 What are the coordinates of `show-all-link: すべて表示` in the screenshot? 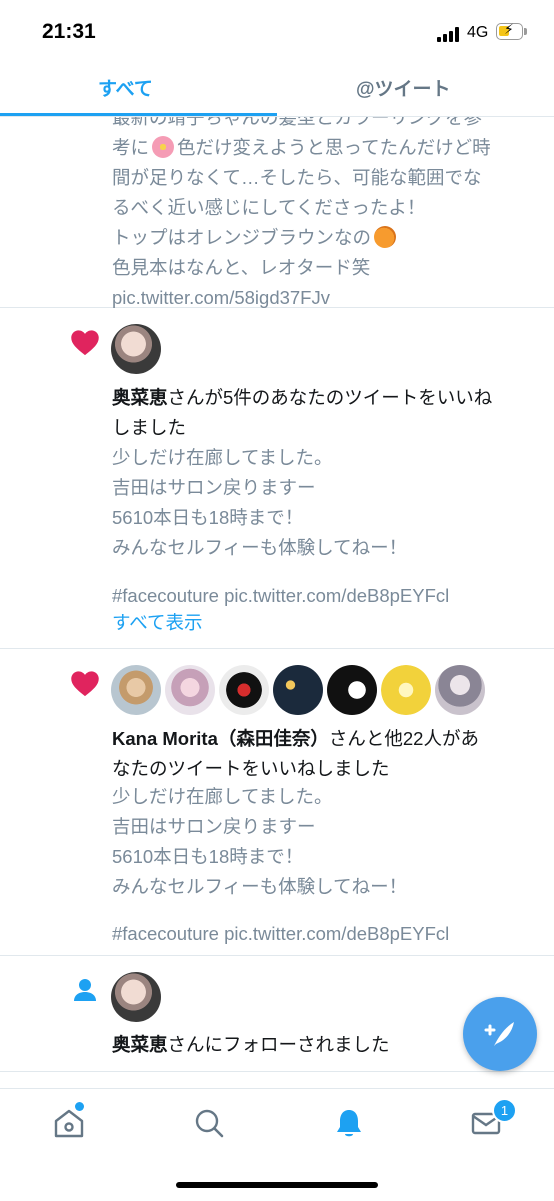 It's located at (157, 623).